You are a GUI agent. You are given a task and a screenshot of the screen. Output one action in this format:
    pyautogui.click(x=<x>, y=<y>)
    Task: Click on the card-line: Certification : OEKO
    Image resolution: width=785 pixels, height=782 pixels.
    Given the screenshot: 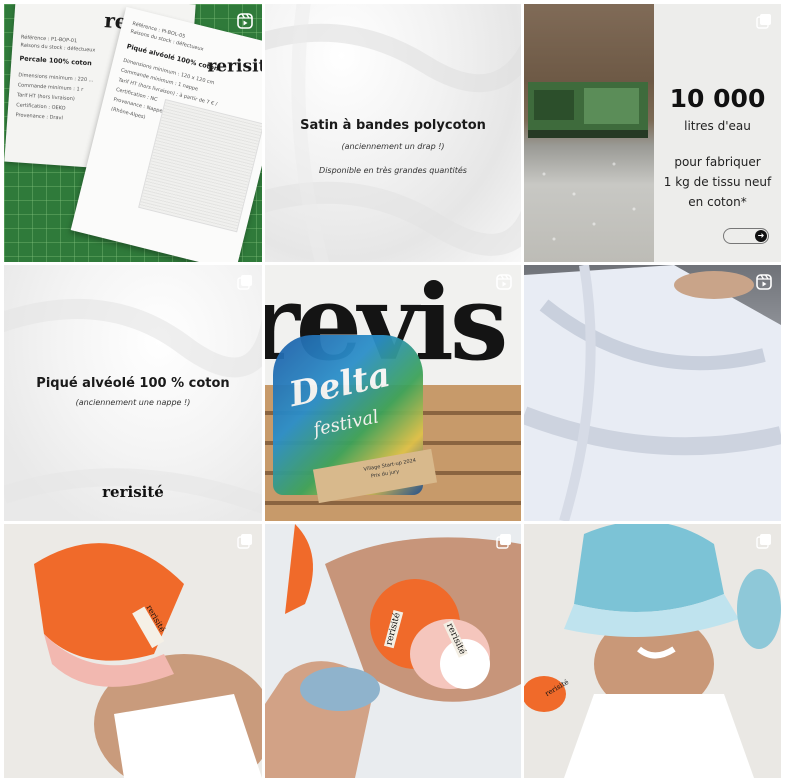 What is the action you would take?
    pyautogui.click(x=41, y=107)
    